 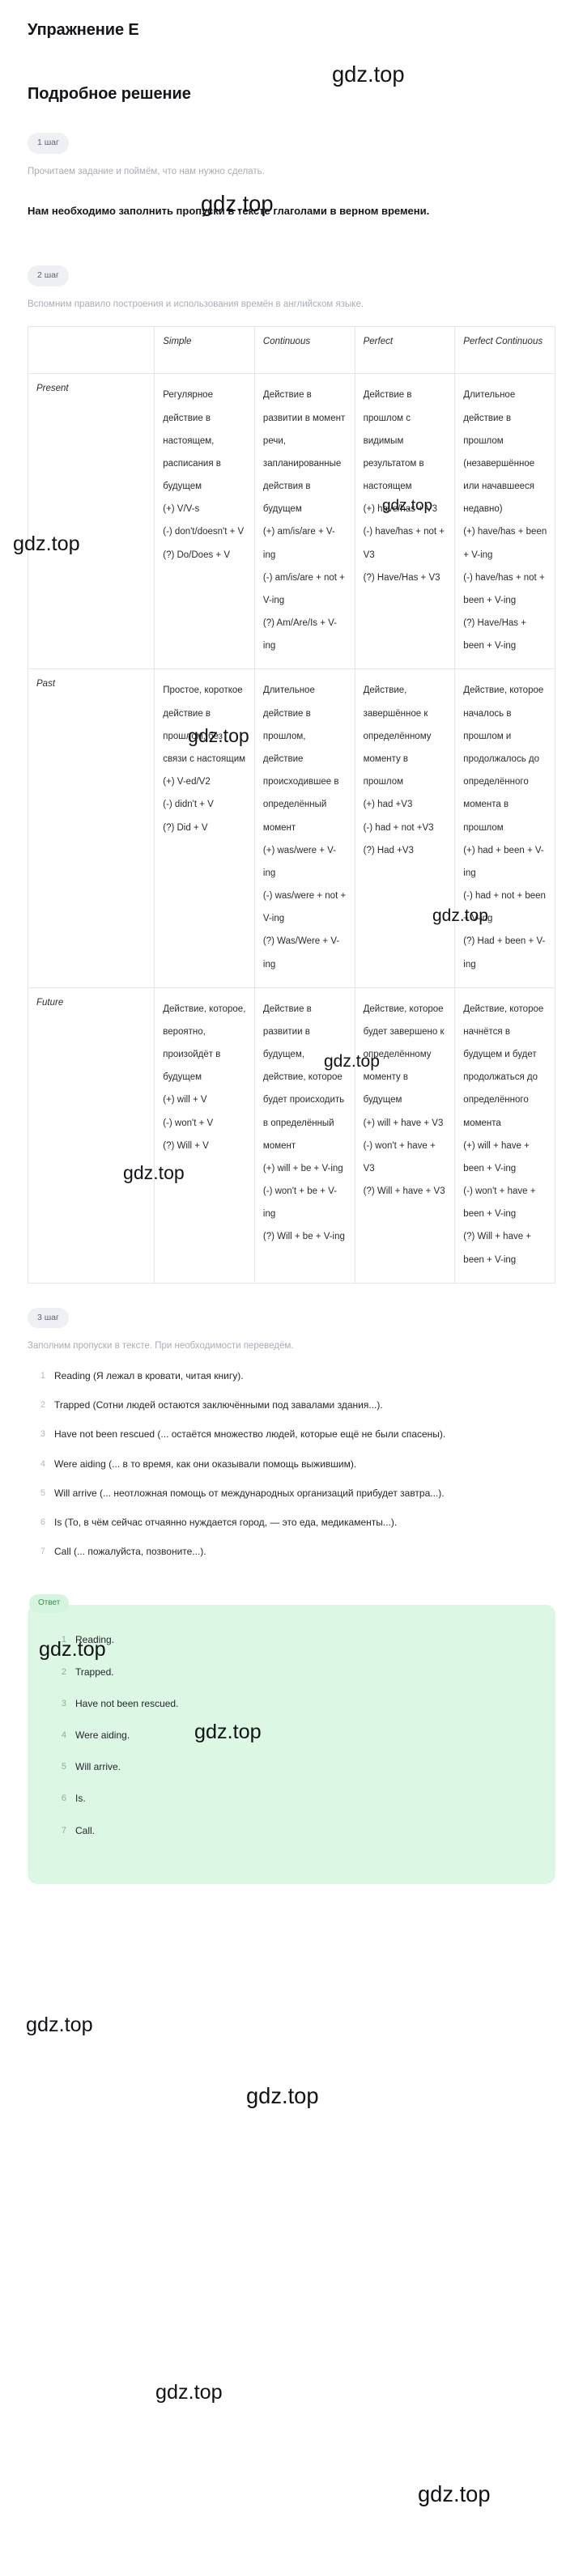 What do you see at coordinates (49, 1604) in the screenshot?
I see `answer-badge: Ответ` at bounding box center [49, 1604].